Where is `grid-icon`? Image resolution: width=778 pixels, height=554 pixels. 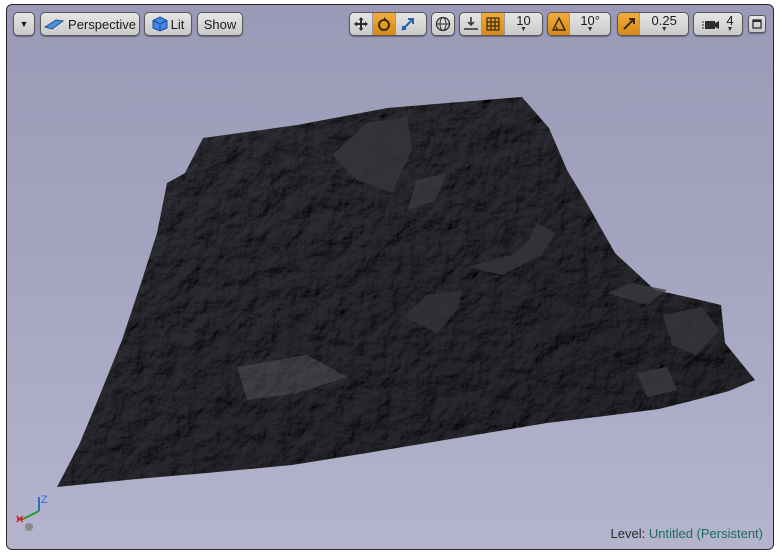 grid-icon is located at coordinates (493, 24).